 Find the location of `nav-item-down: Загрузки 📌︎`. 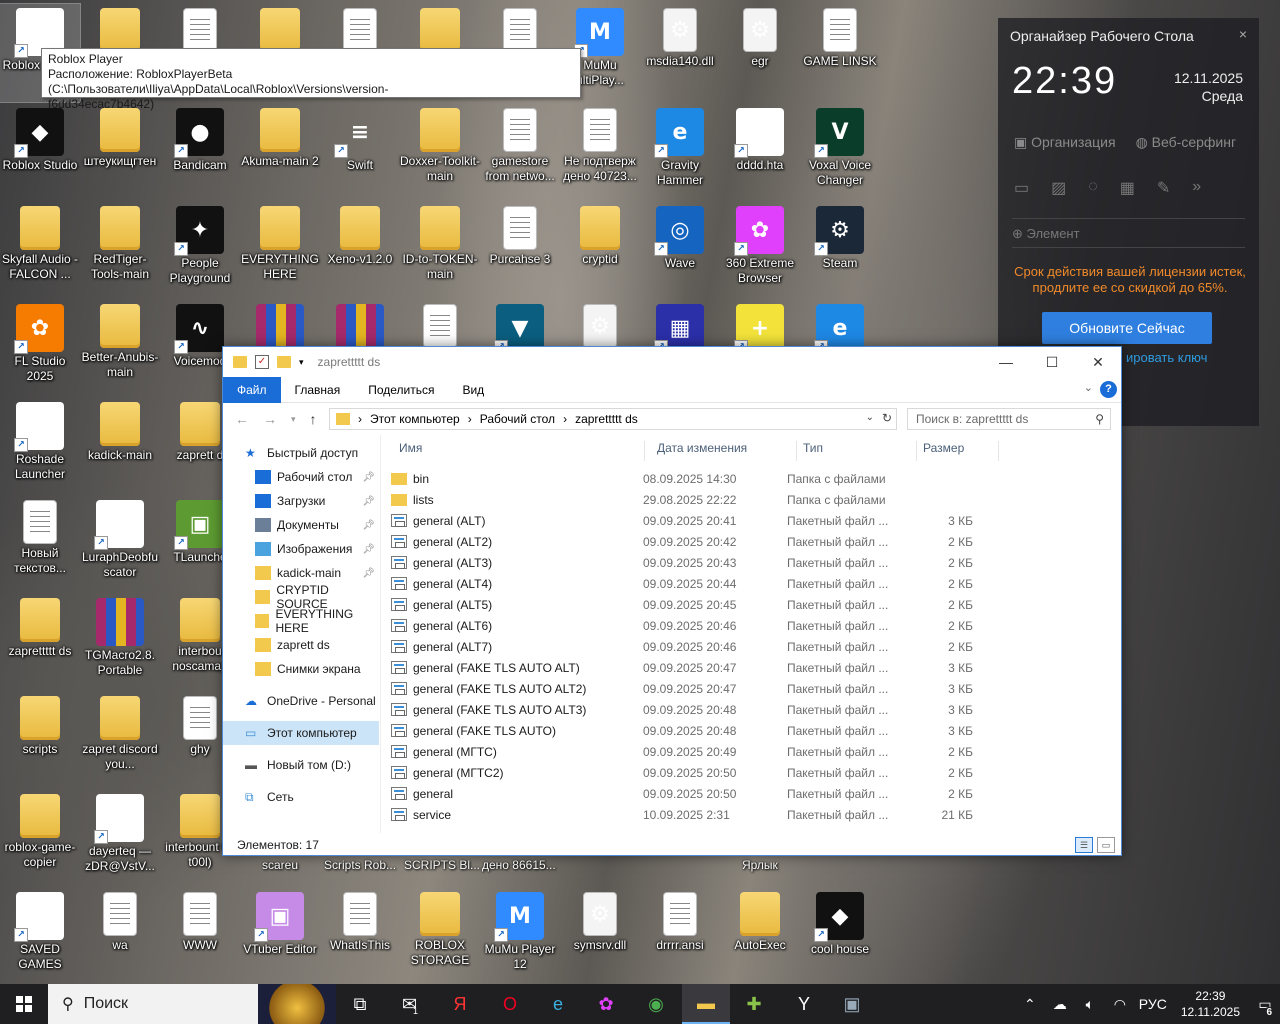

nav-item-down: Загрузки 📌︎ is located at coordinates (301, 501).